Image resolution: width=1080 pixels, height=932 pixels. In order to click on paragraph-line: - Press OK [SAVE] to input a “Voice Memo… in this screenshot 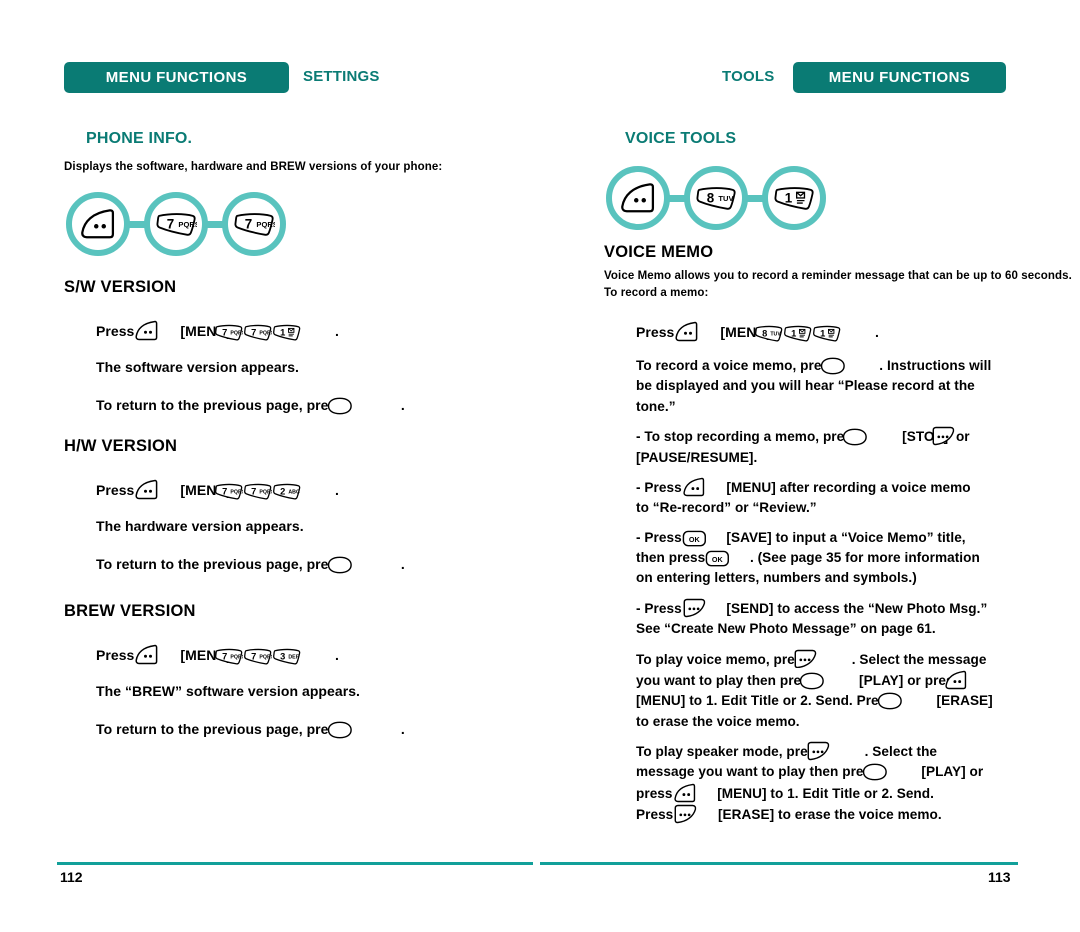, I will do `click(855, 538)`.